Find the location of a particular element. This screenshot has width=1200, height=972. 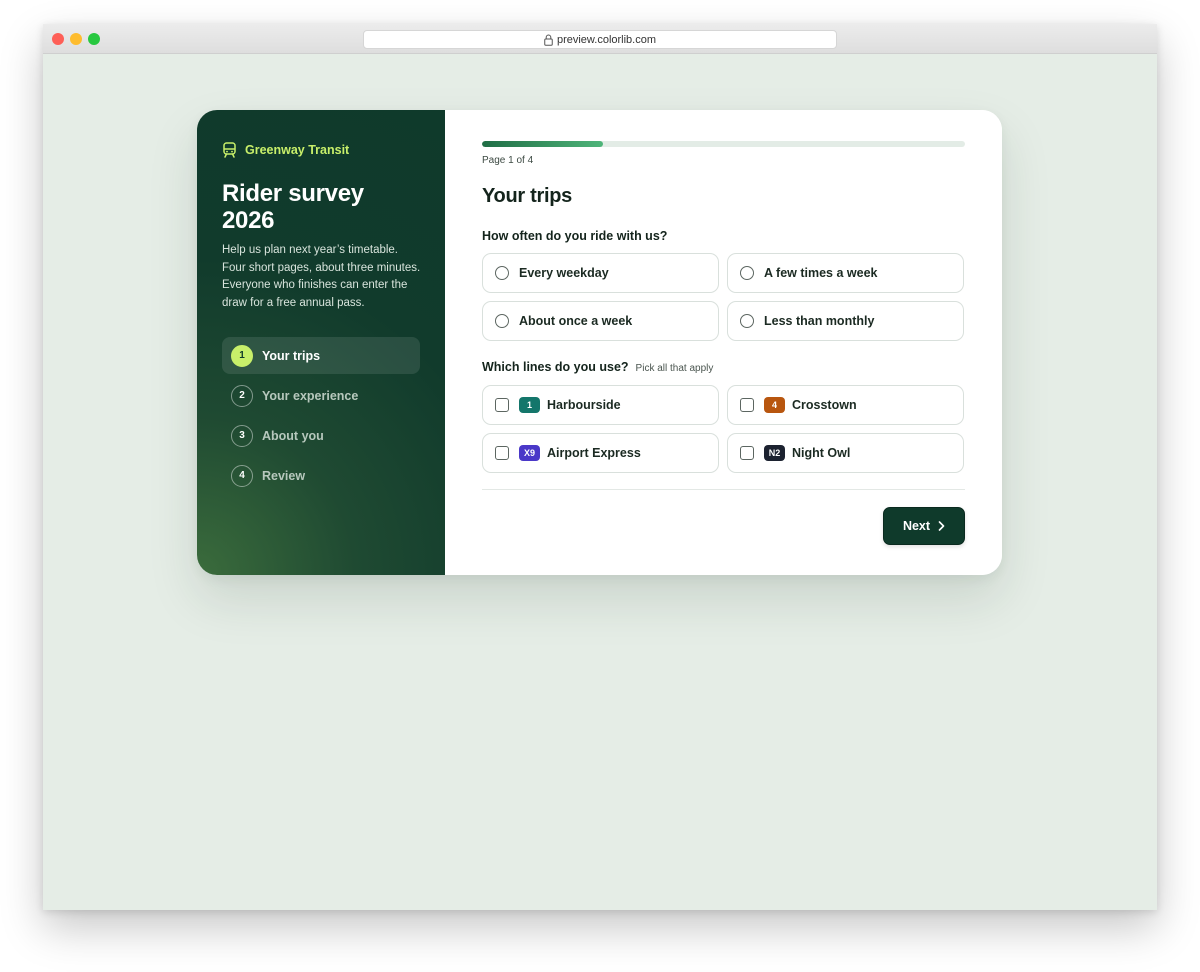

brand: Greenway Transit is located at coordinates (285, 150).